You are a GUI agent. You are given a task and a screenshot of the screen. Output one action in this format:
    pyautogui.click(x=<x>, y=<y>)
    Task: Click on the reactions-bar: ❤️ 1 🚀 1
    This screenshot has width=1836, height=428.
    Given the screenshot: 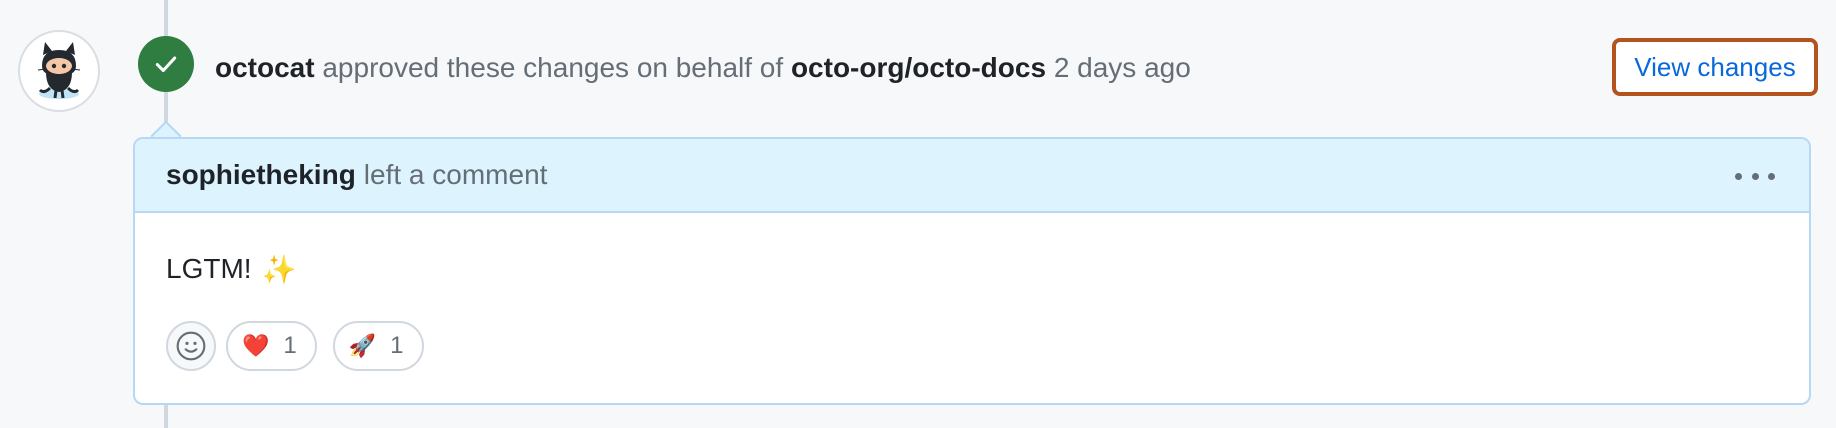 What is the action you would take?
    pyautogui.click(x=295, y=346)
    